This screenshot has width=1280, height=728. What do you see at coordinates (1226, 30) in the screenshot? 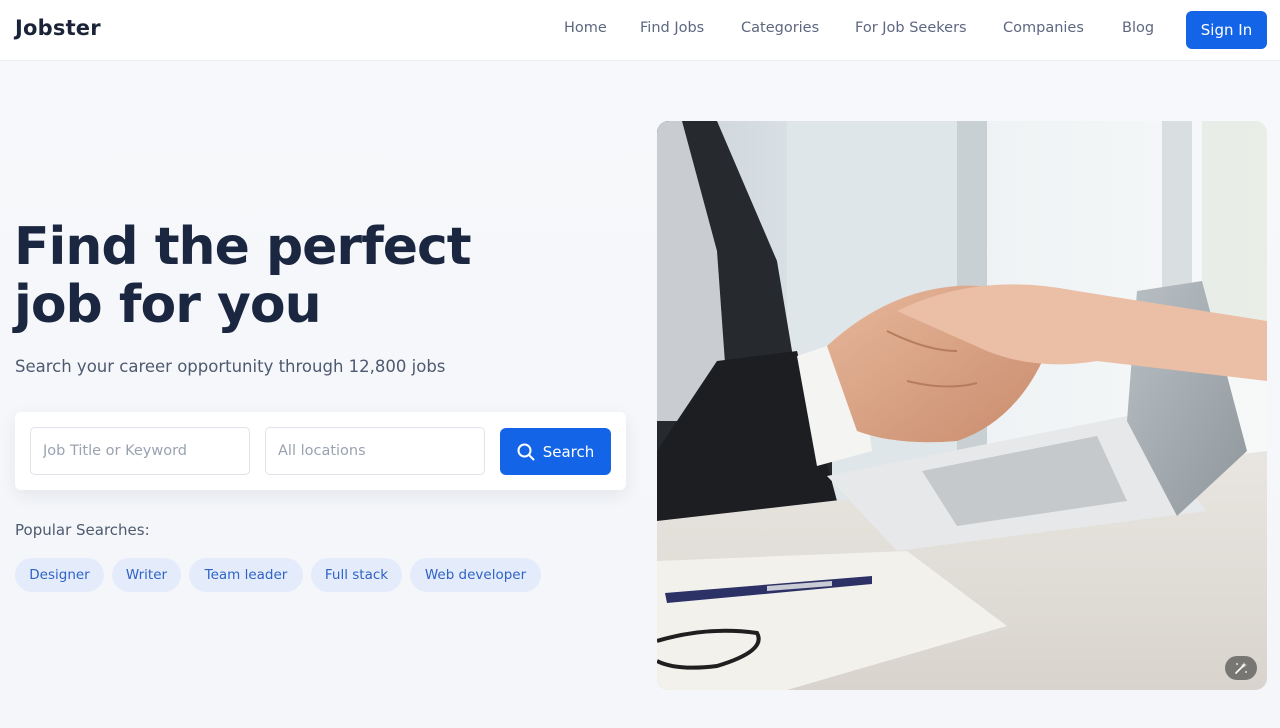
I see `sign-in-button: Sign In` at bounding box center [1226, 30].